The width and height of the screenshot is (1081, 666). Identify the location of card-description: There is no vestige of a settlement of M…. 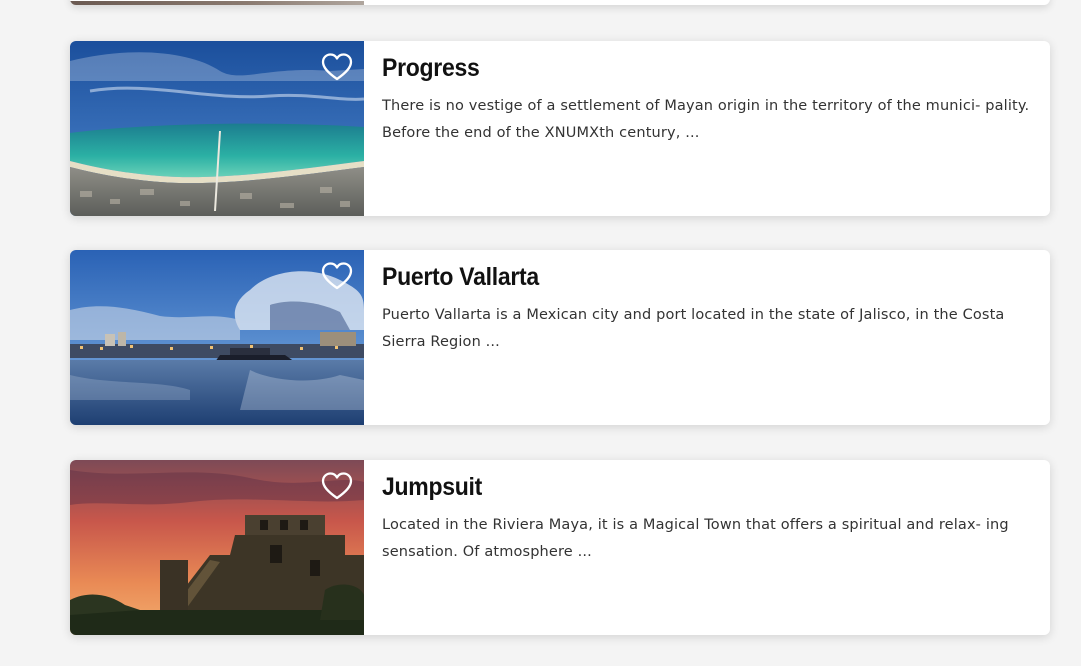
(706, 119).